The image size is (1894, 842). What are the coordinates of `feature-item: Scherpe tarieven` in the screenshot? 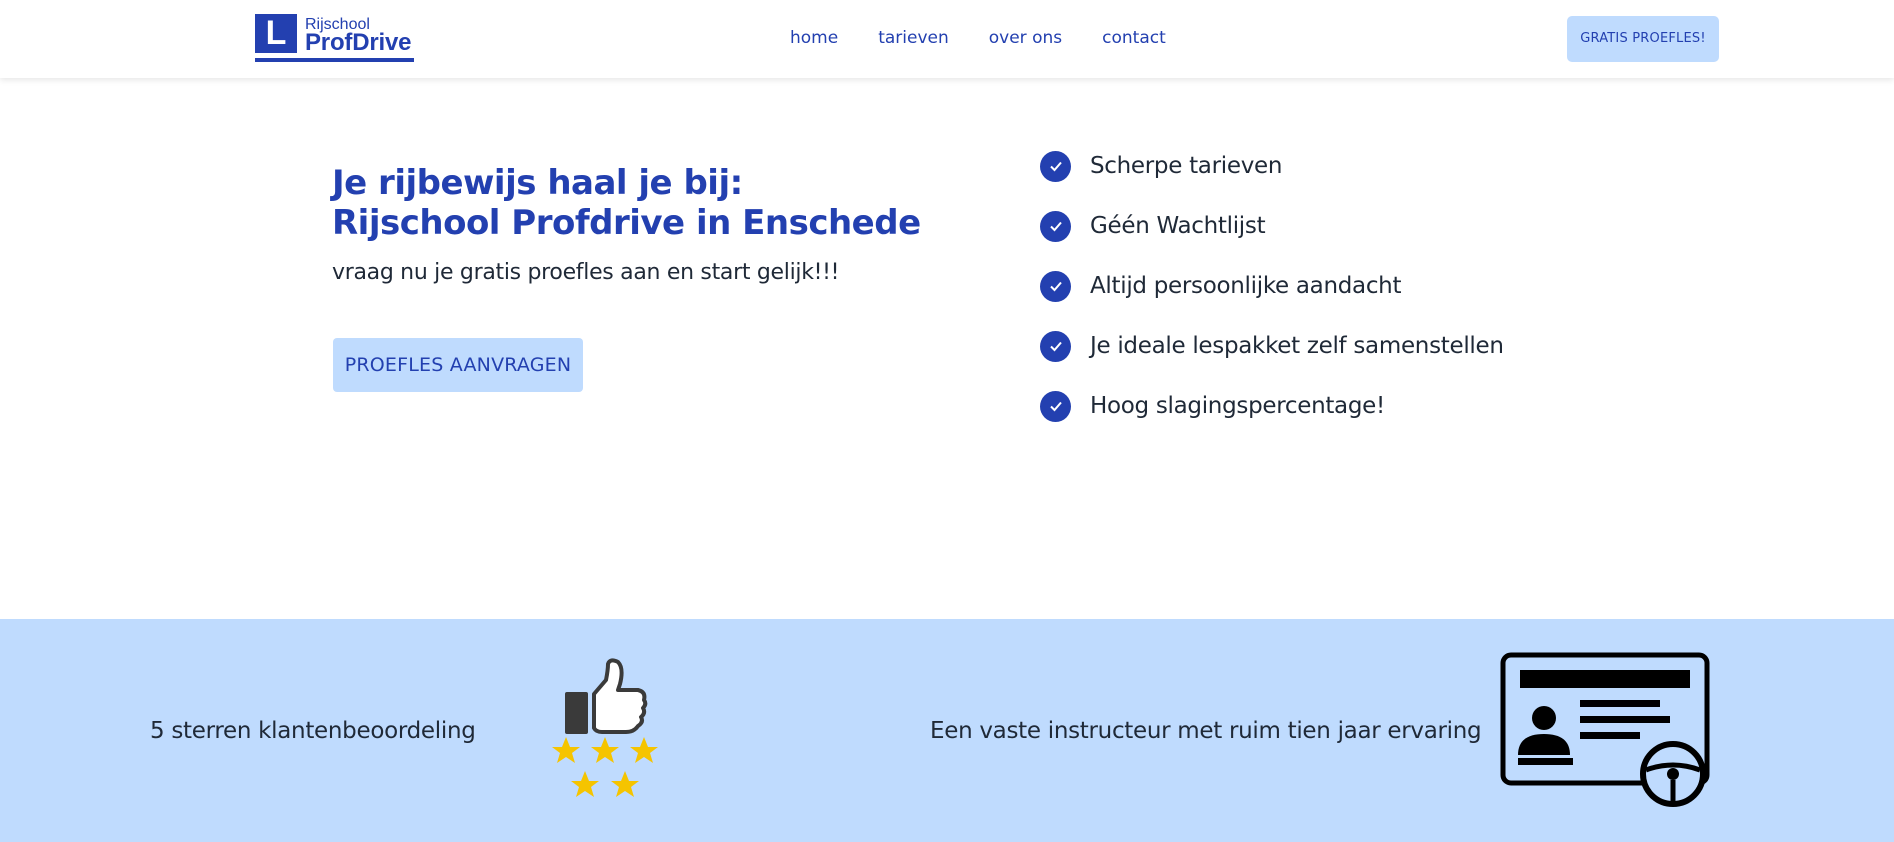 It's located at (1272, 166).